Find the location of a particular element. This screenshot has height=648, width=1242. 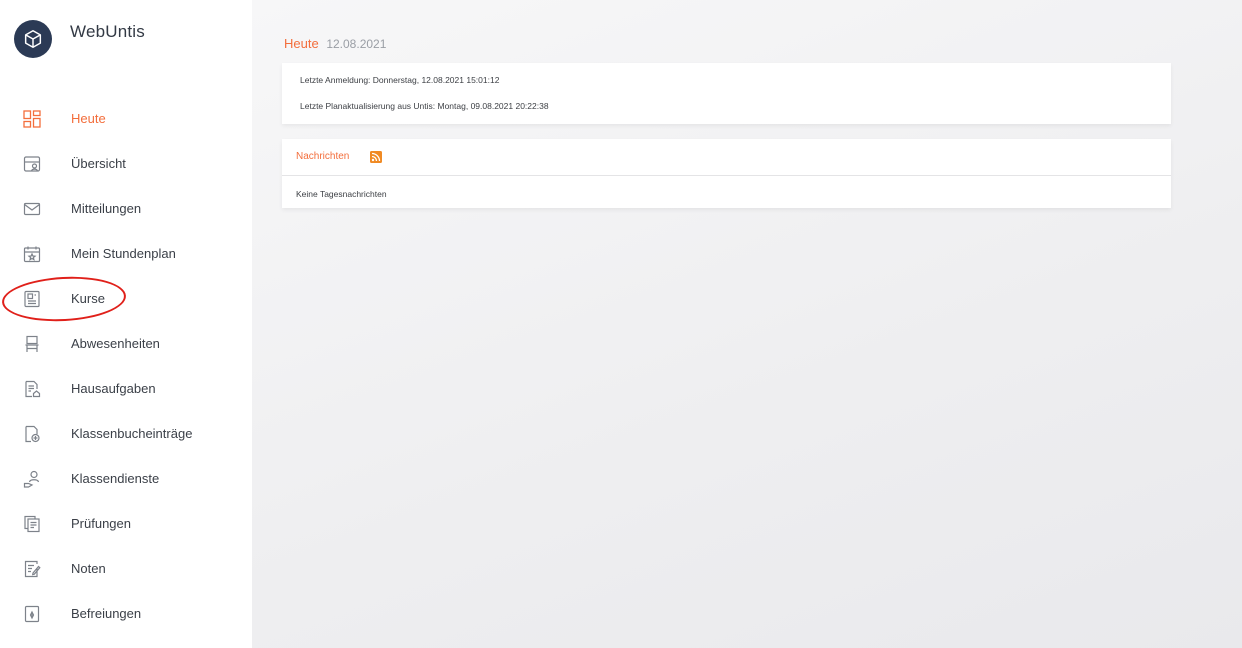

class-service-icon is located at coordinates (32, 479).